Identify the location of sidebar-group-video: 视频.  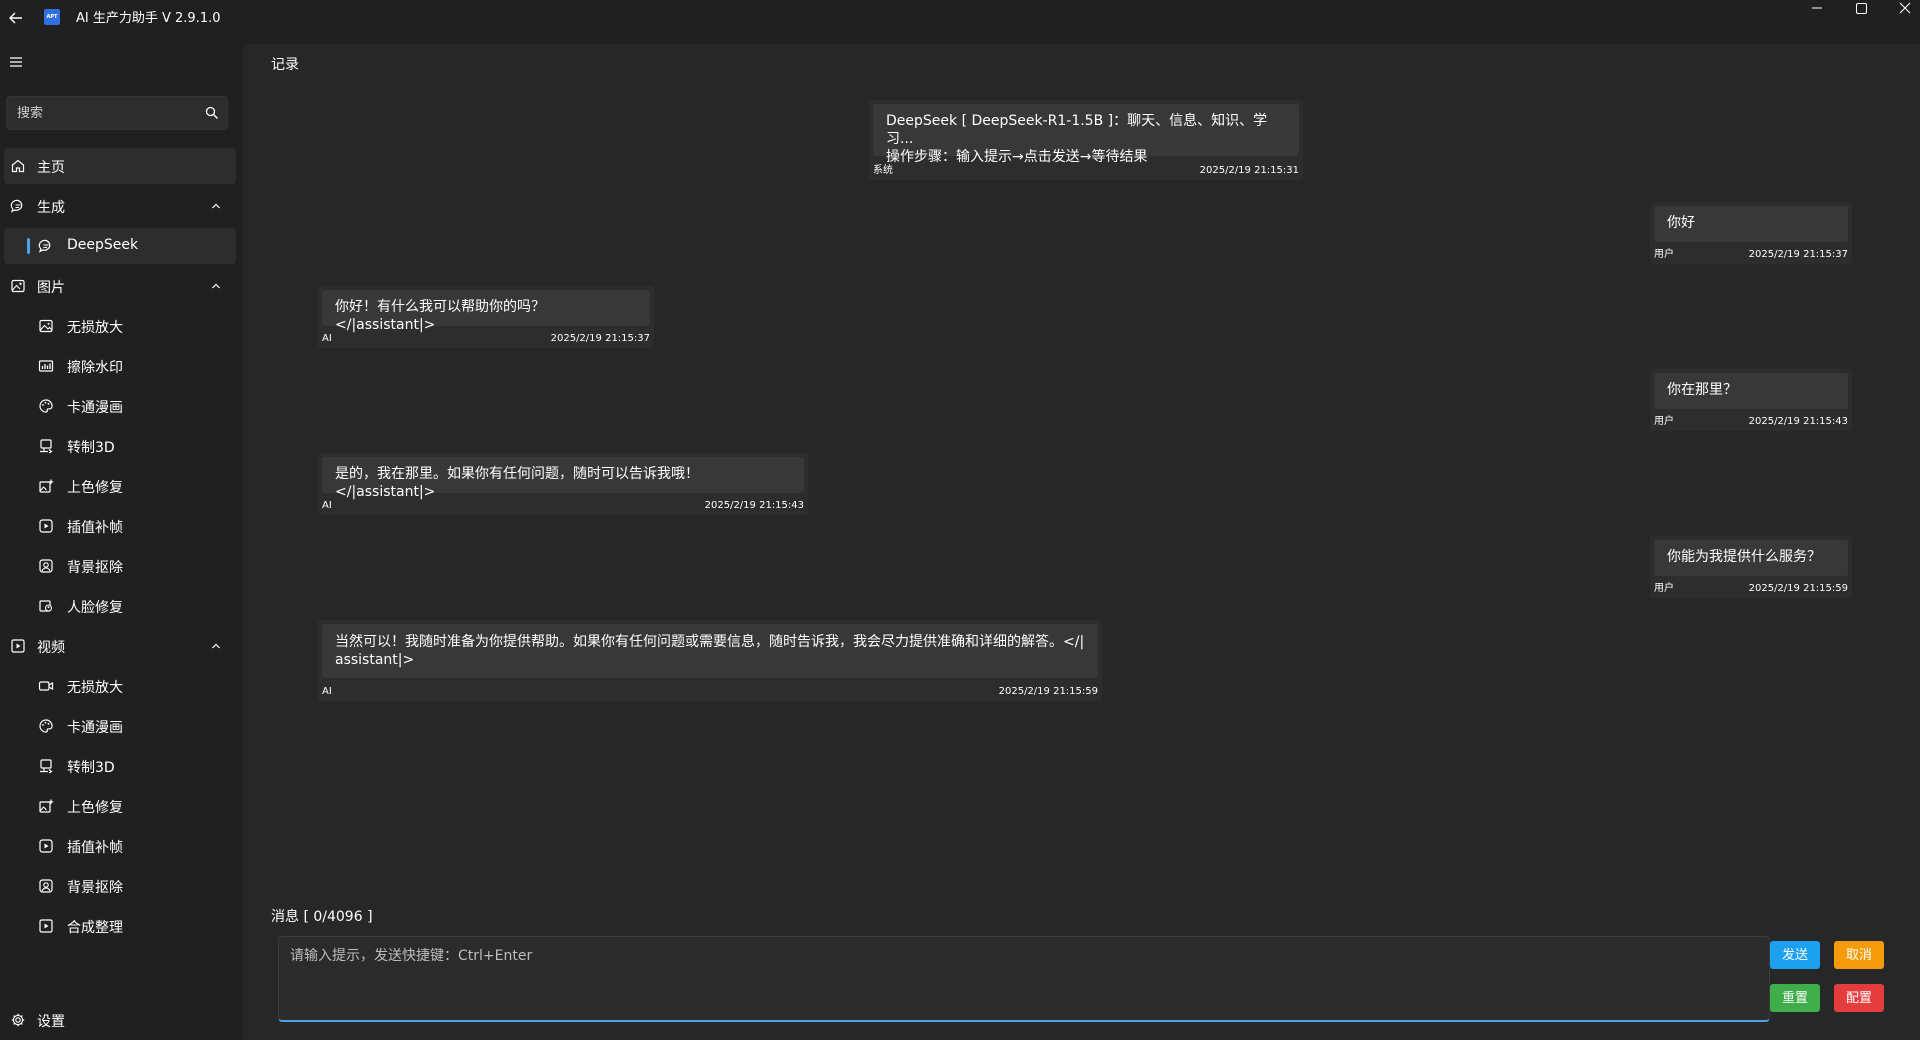
(120, 646).